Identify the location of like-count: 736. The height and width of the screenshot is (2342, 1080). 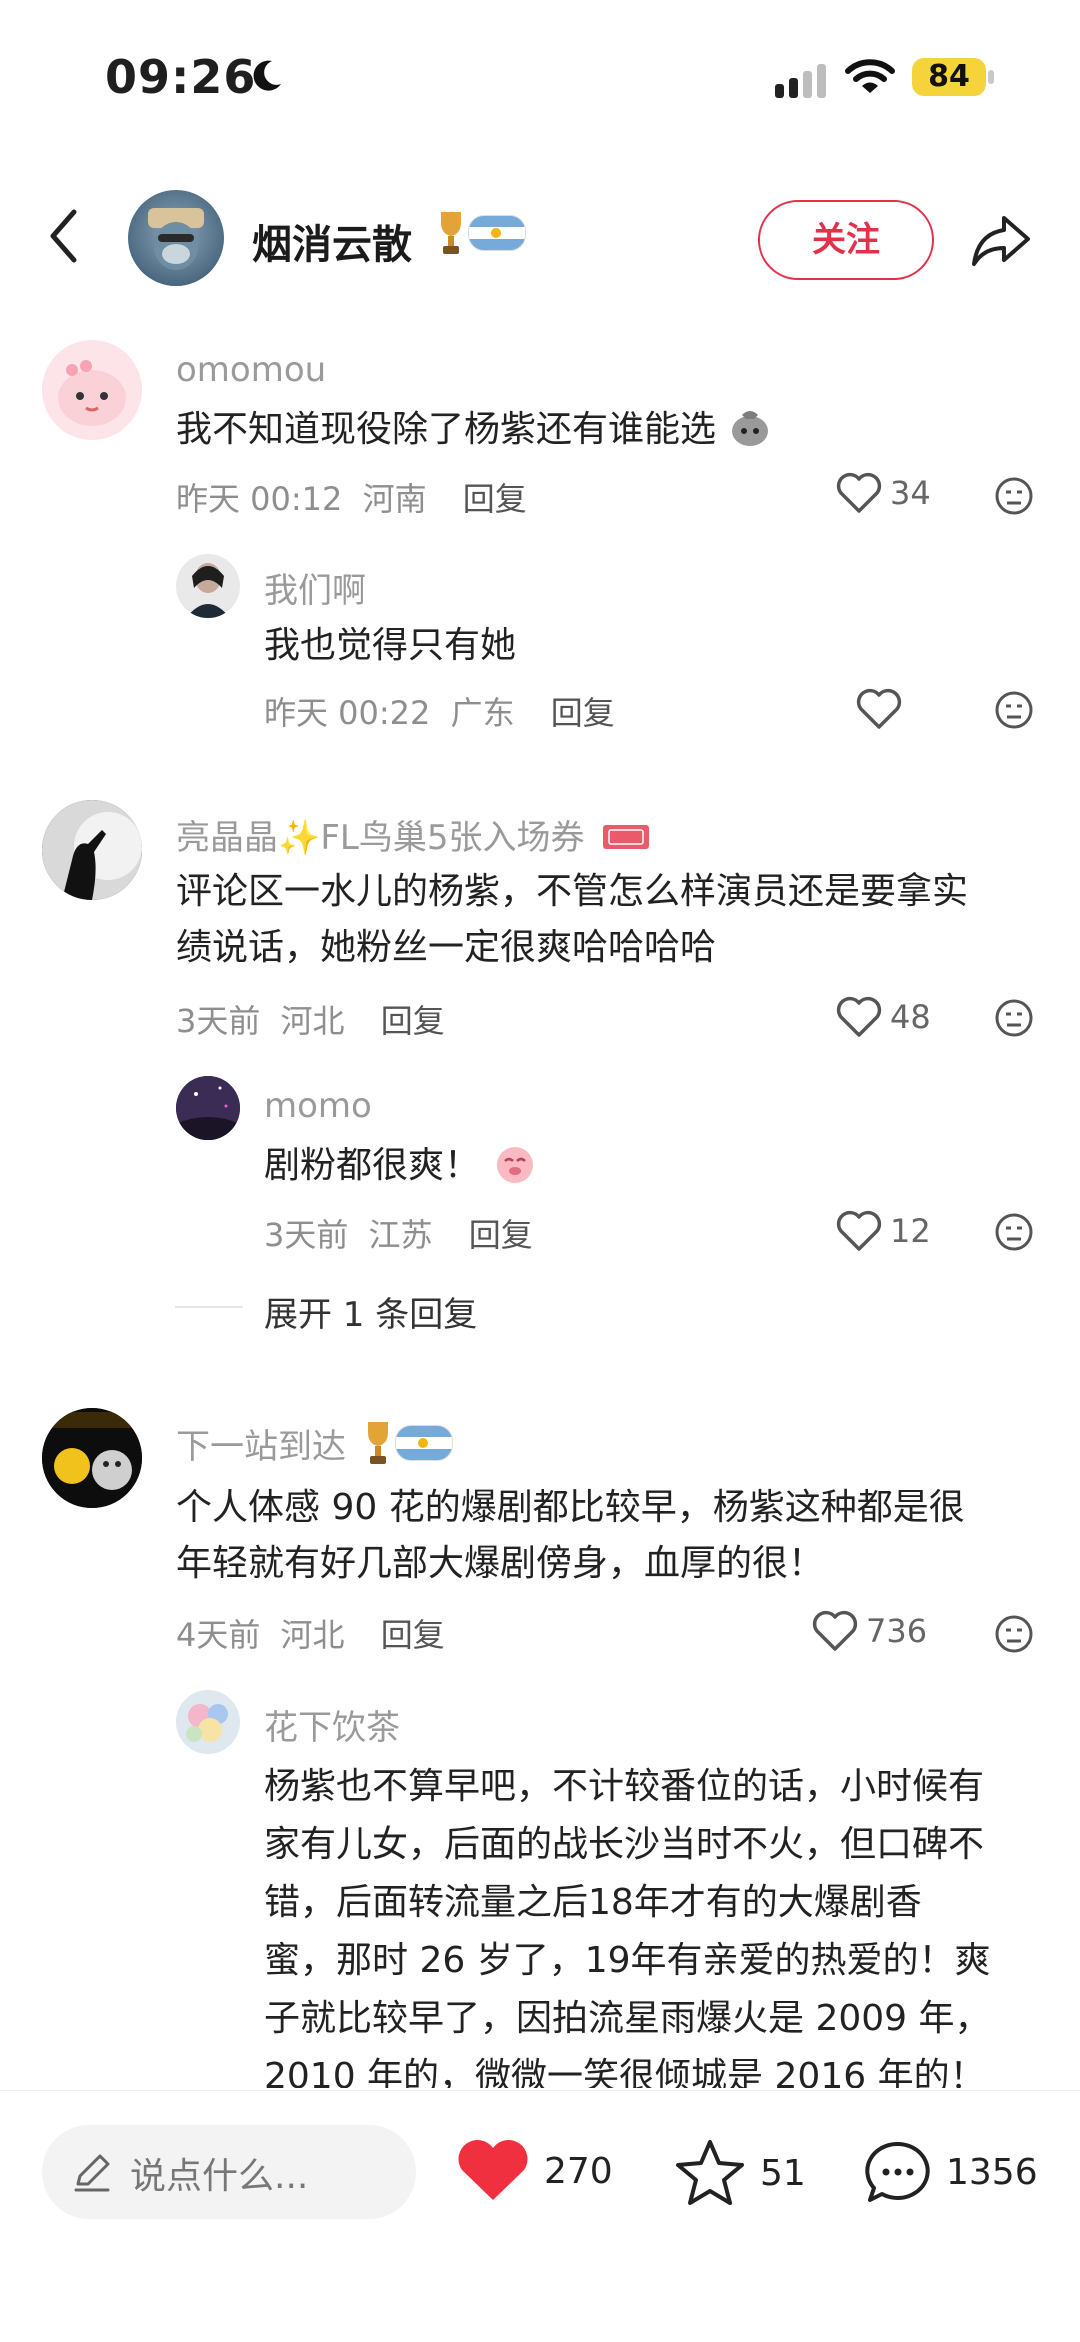
(897, 1631).